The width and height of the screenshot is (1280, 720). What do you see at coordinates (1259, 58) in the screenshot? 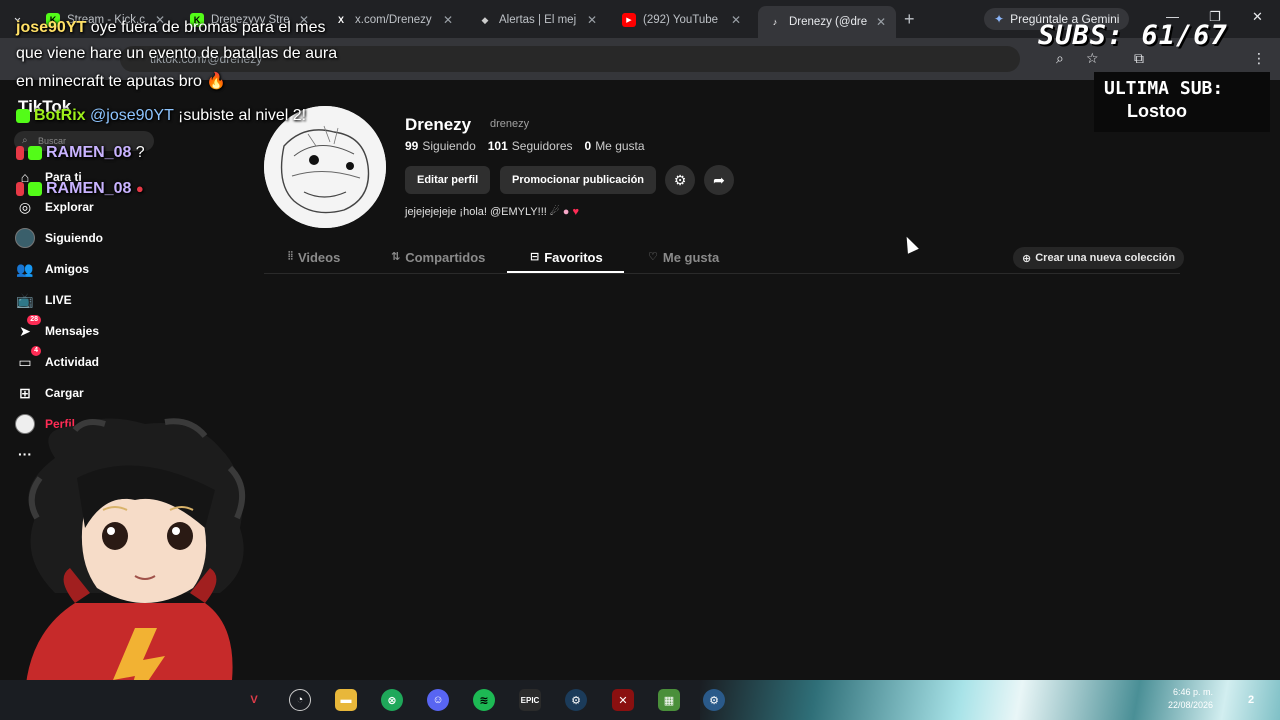
I see `browser-menu-icon: ⋮` at bounding box center [1259, 58].